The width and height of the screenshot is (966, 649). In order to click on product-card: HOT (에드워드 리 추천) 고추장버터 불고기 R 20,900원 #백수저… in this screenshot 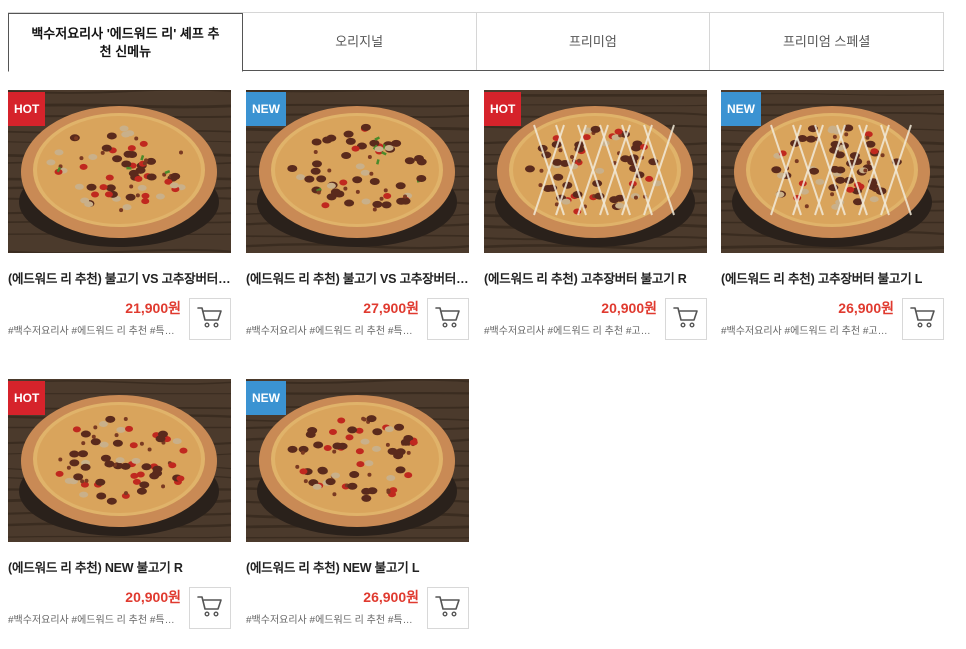, I will do `click(595, 220)`.